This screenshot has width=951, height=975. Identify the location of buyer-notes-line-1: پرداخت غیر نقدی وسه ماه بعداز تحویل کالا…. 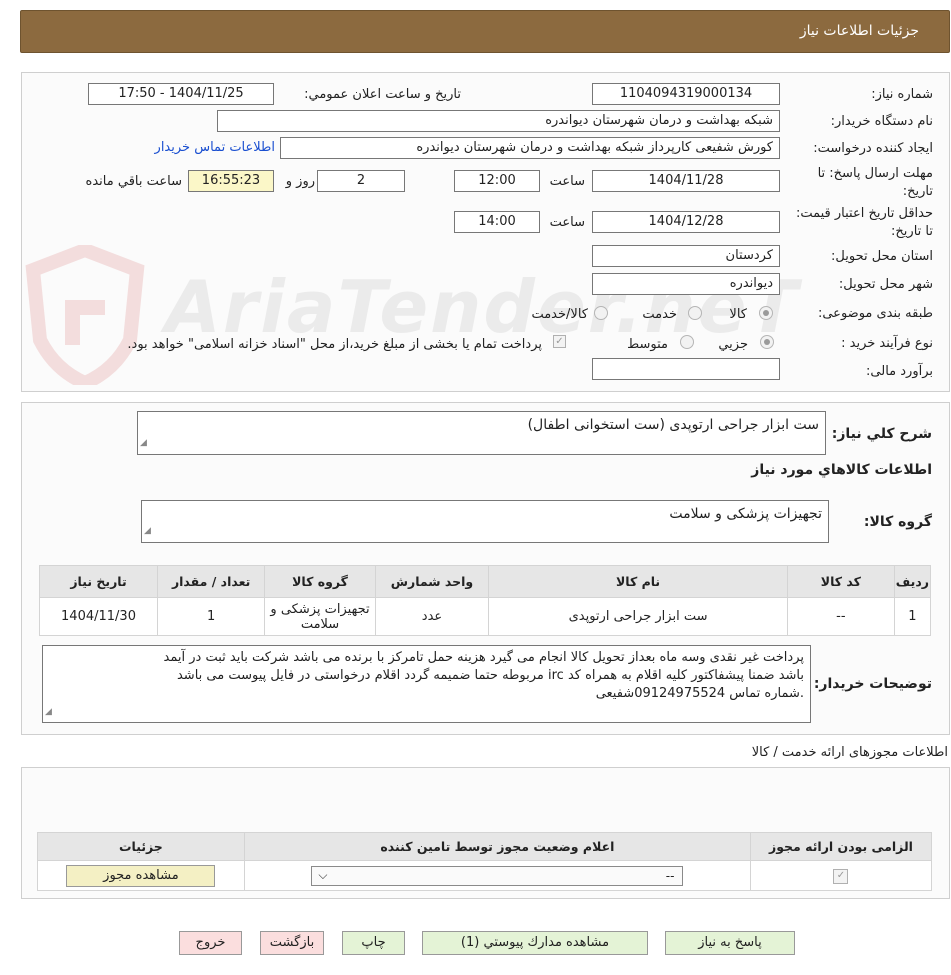
(483, 657).